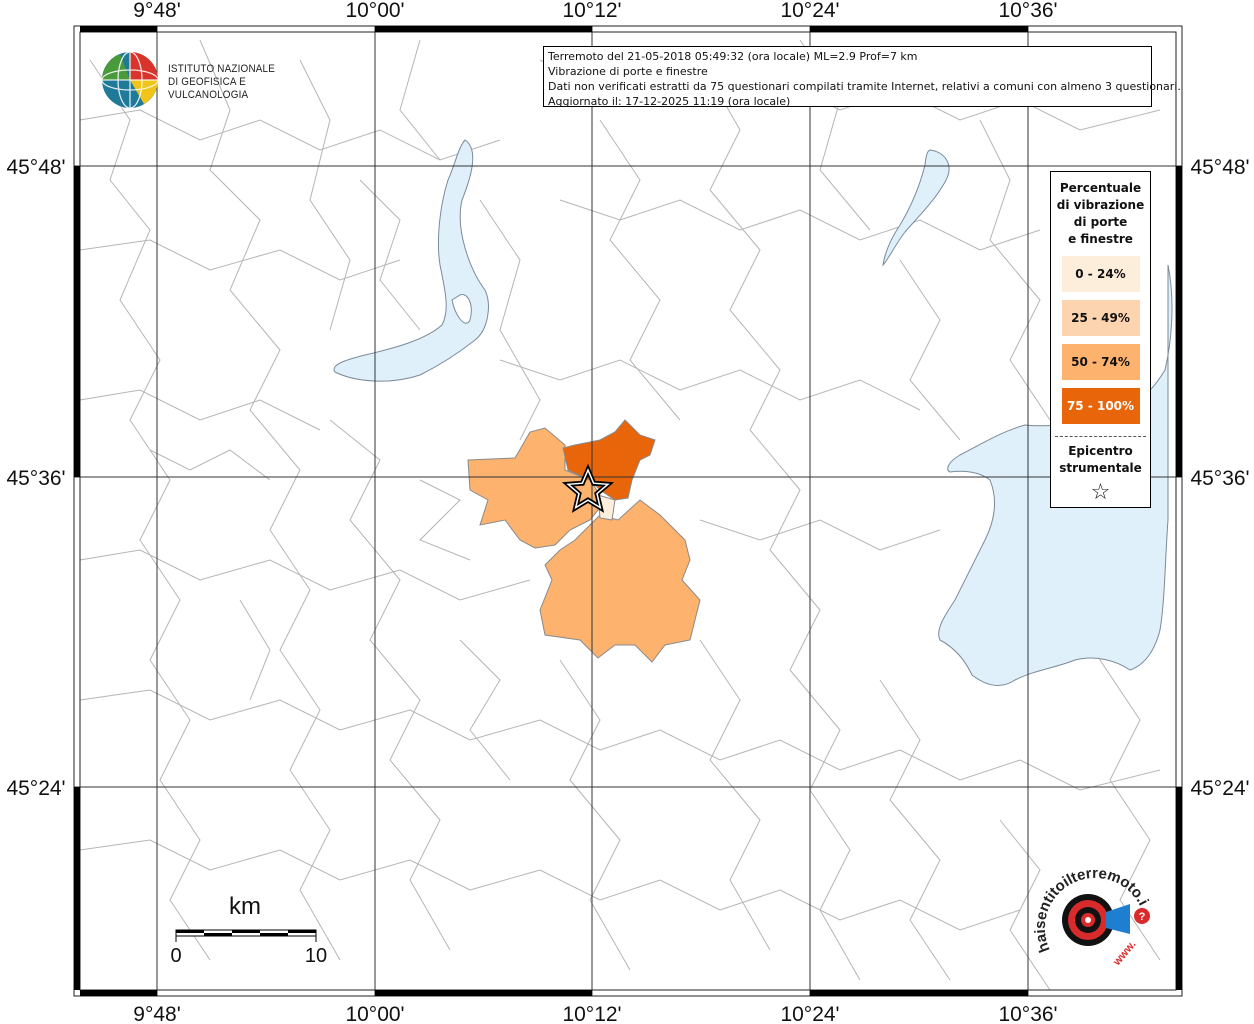  I want to click on tick-top-5: 10°36', so click(1027, 11).